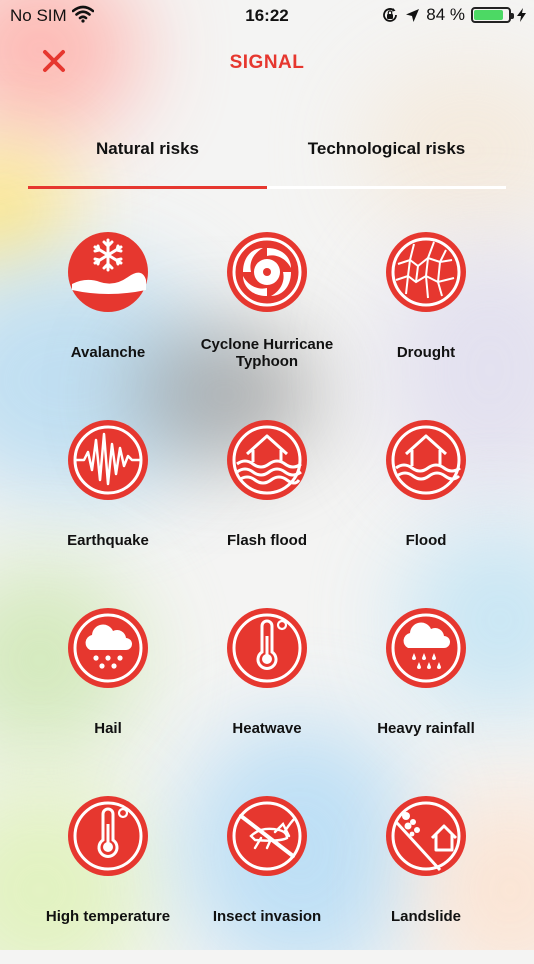 Image resolution: width=534 pixels, height=964 pixels. I want to click on status-bar: No SIM 16:22 84 %, so click(267, 15).